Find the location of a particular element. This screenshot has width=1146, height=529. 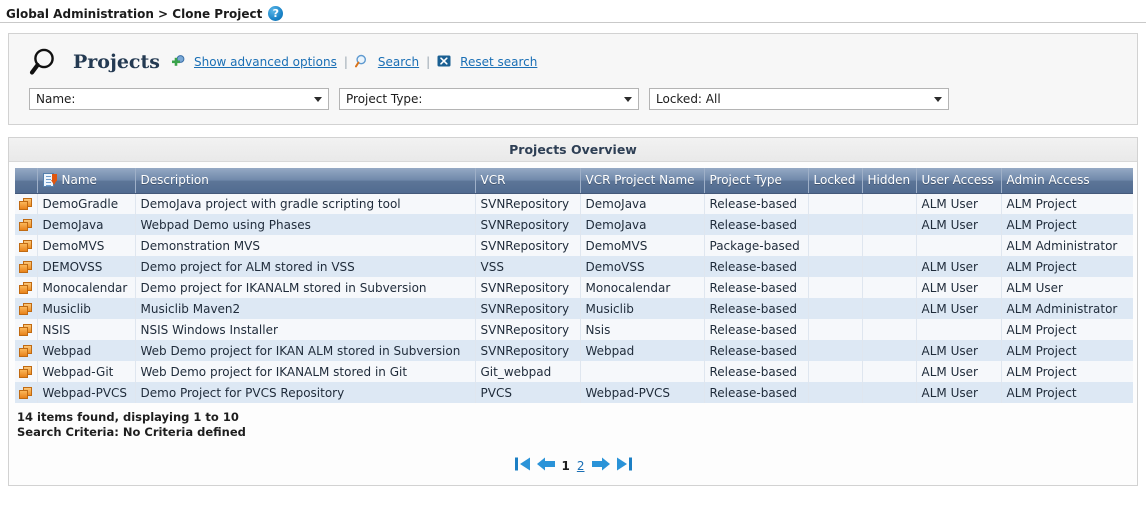

cell-vcr: PVCS is located at coordinates (528, 392).